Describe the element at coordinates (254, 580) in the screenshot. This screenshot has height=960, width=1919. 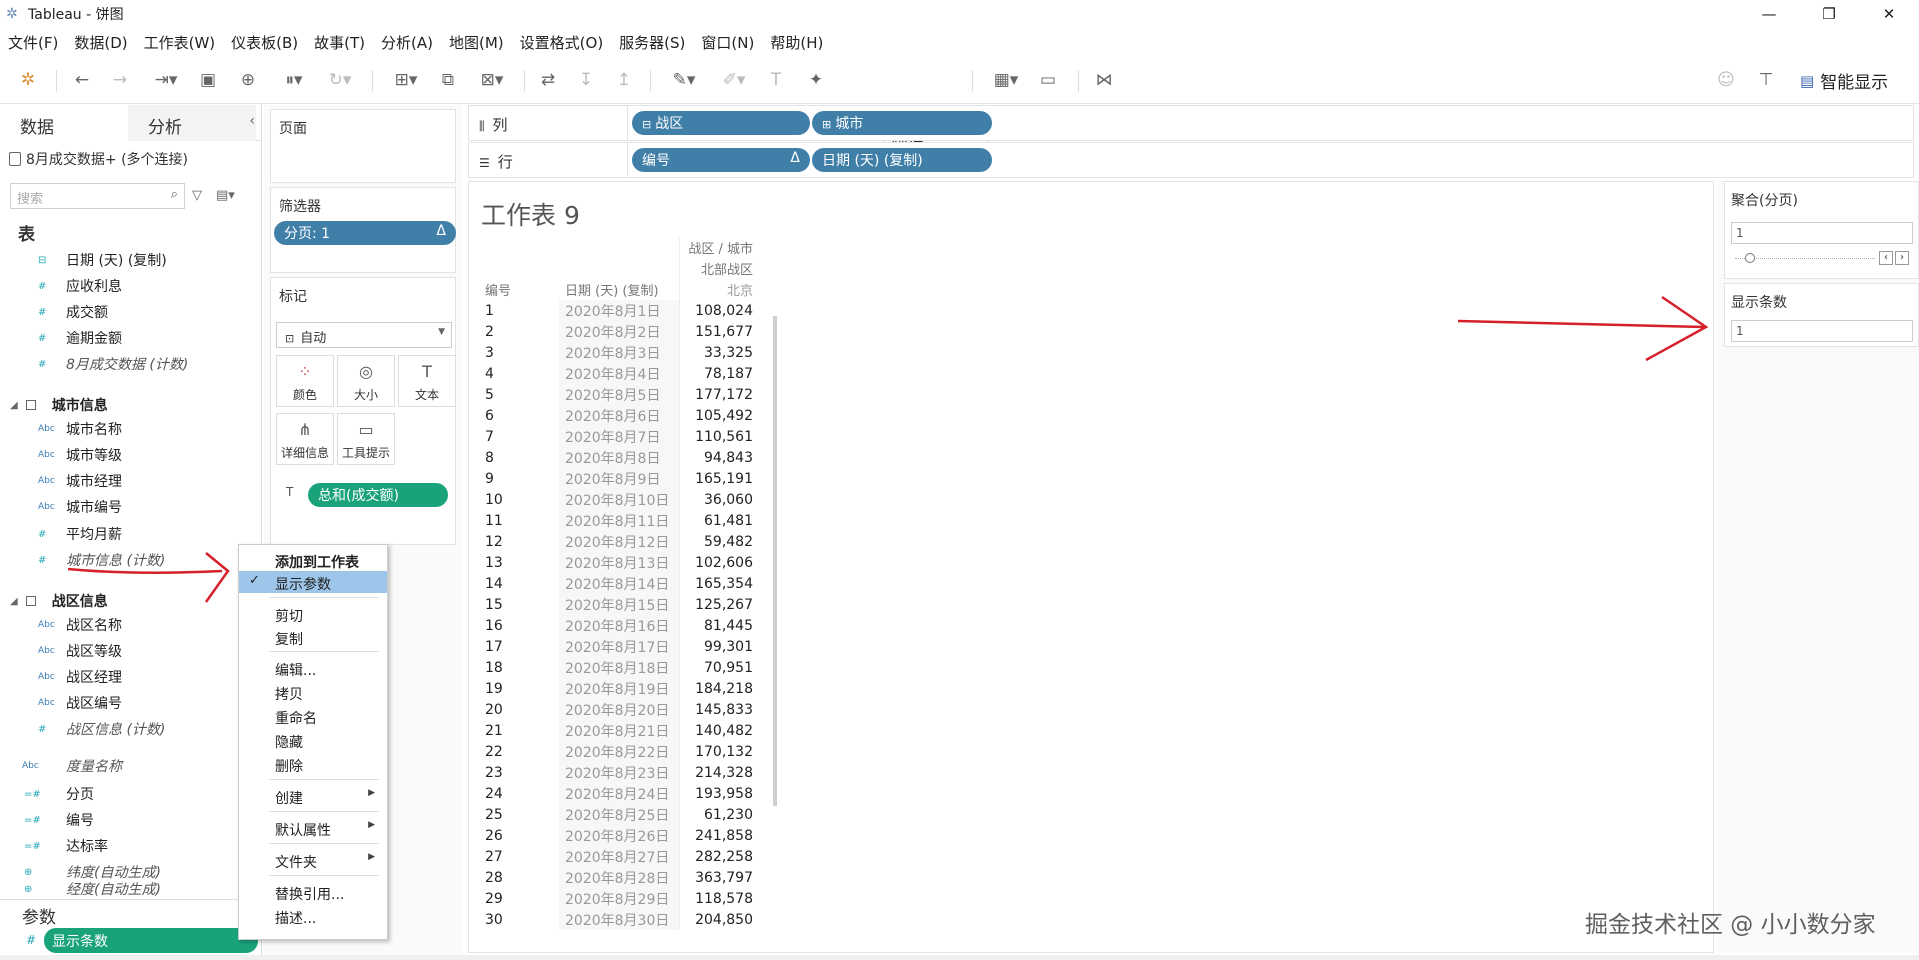
I see `checkmark-icon: ✓` at that location.